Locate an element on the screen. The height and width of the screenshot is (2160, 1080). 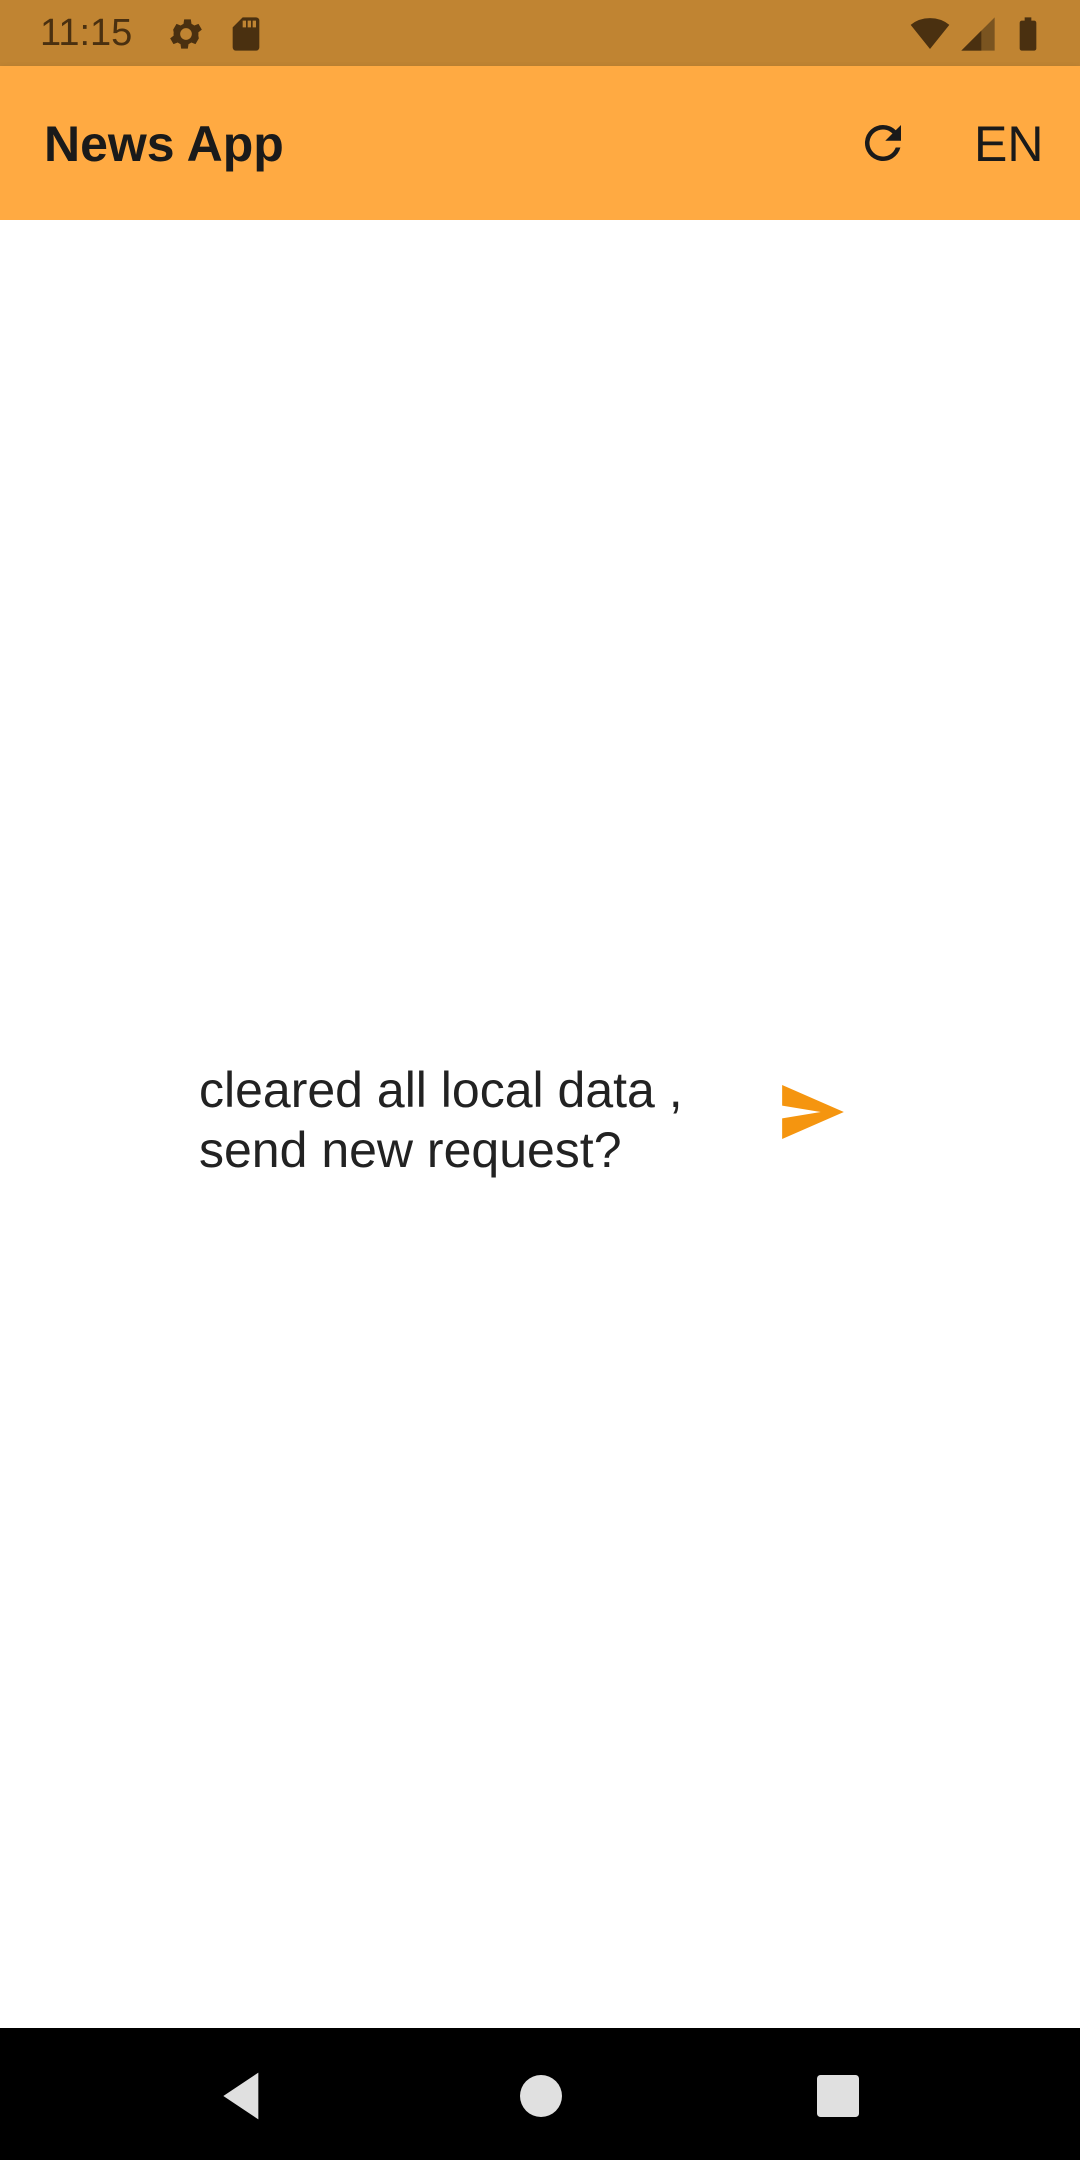
app-bar: News App EN is located at coordinates (540, 143).